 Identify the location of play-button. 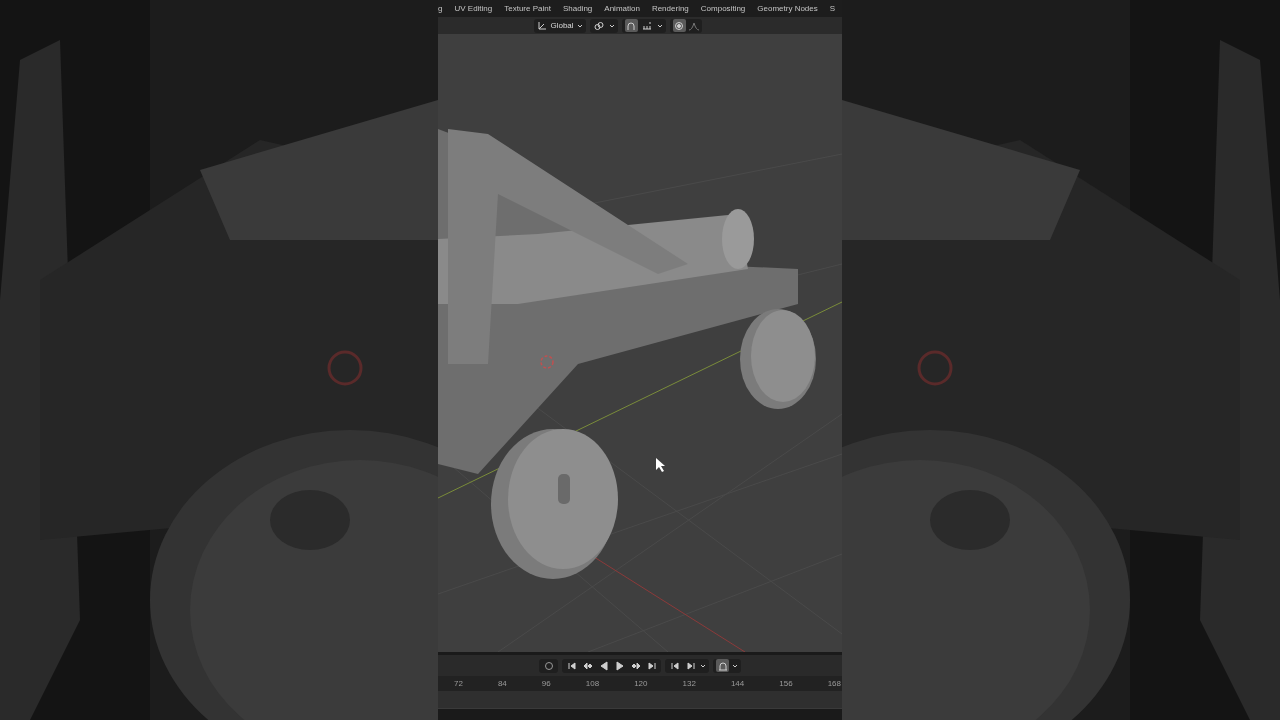
(619, 665).